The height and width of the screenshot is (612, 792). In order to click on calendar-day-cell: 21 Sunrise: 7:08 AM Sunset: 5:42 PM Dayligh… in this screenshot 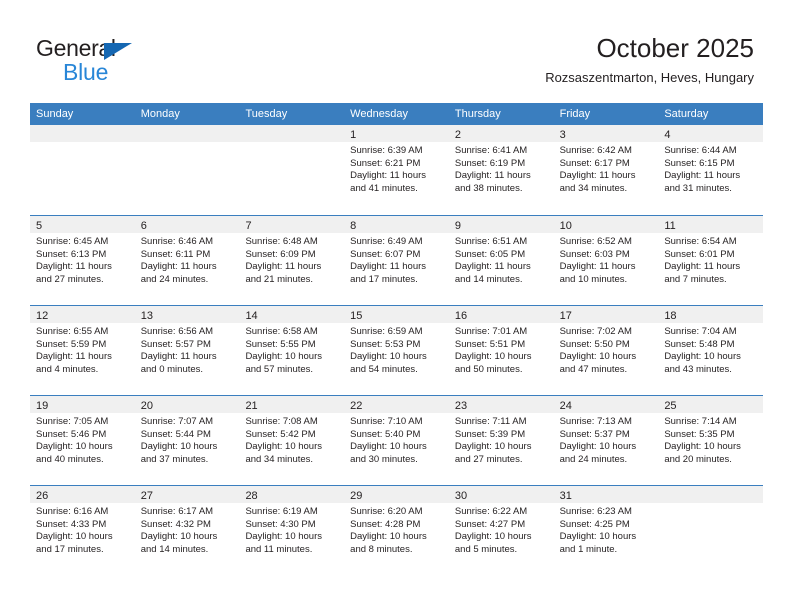, I will do `click(292, 440)`.